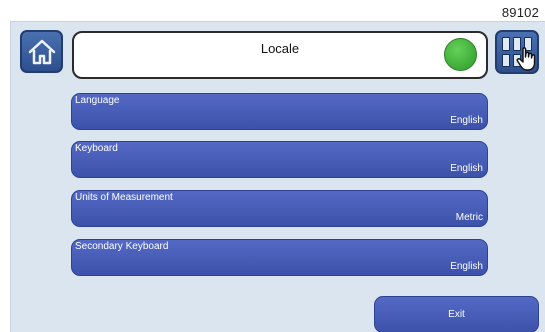 Image resolution: width=545 pixels, height=332 pixels. What do you see at coordinates (124, 197) in the screenshot?
I see `setting-label: Units of Measurement` at bounding box center [124, 197].